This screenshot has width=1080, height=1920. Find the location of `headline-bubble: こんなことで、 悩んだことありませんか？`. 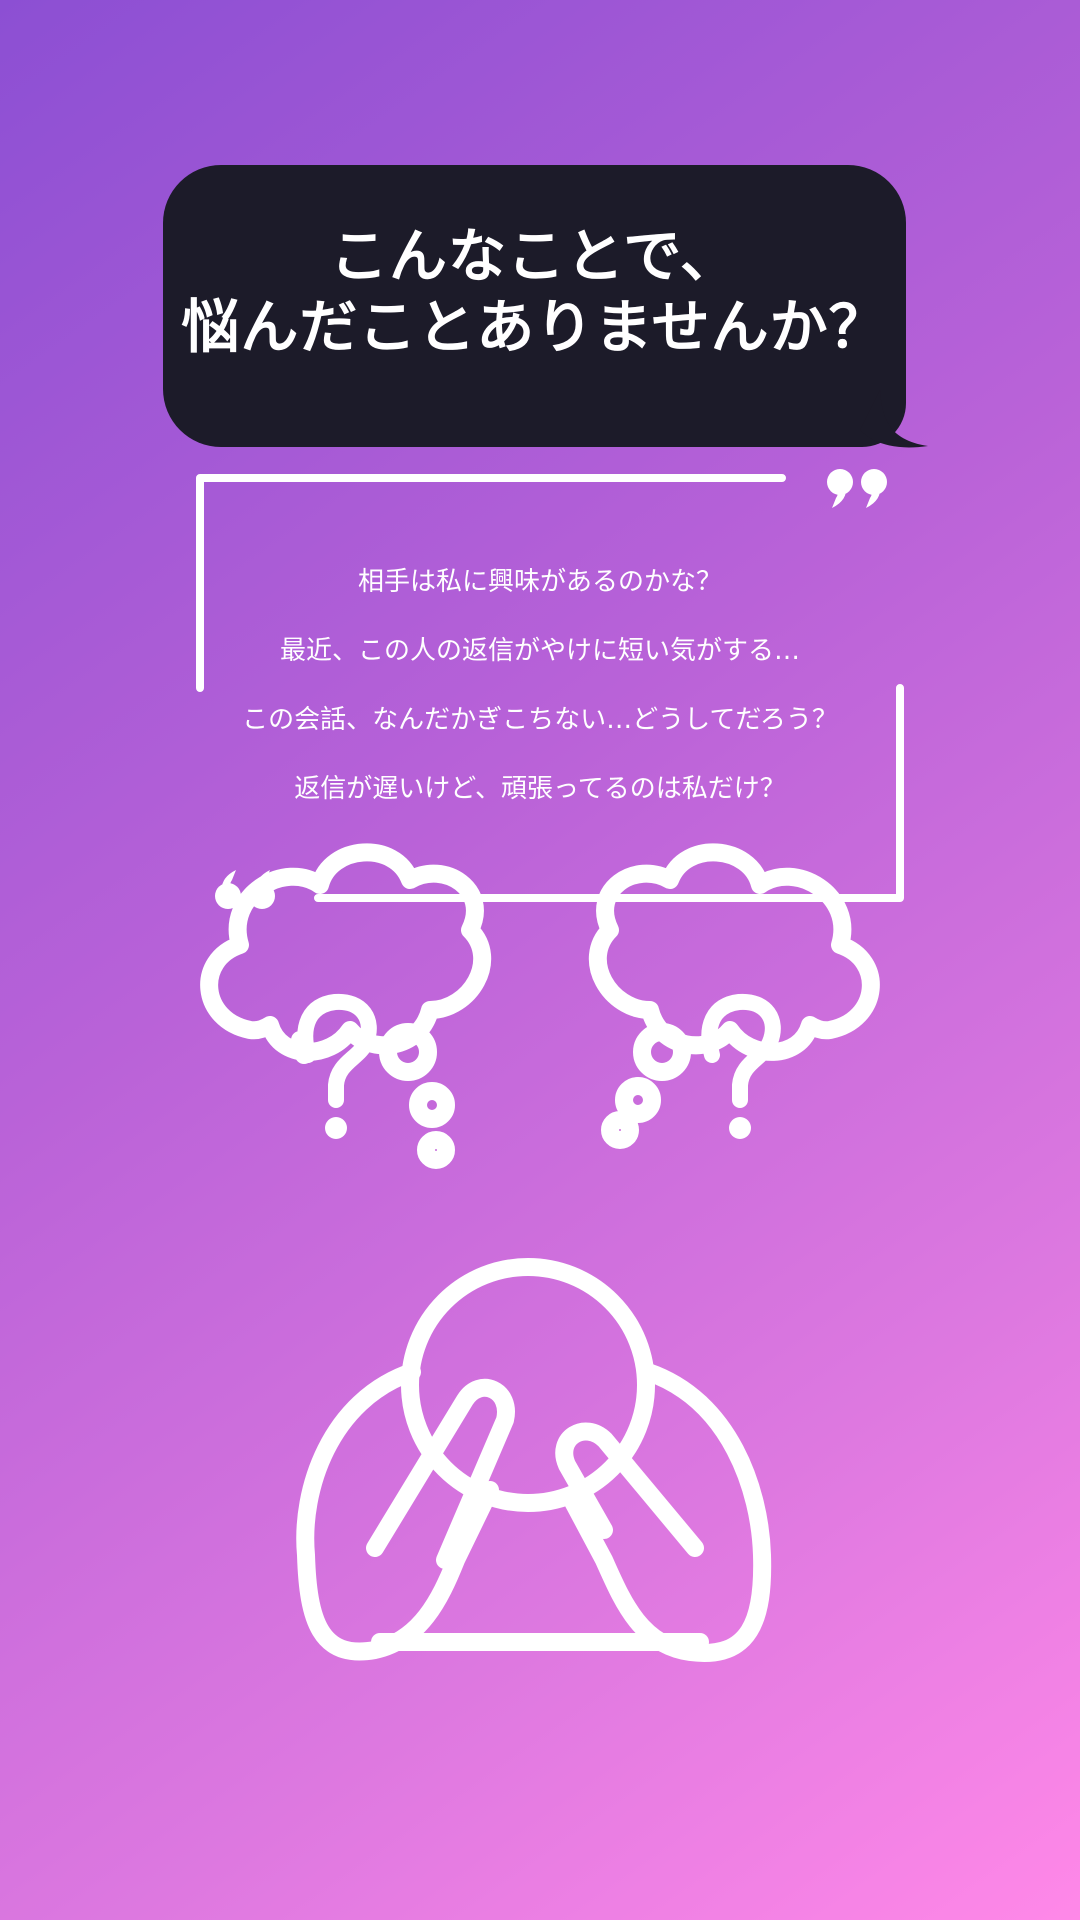

headline-bubble: こんなことで、 悩んだことありませんか？ is located at coordinates (534, 306).